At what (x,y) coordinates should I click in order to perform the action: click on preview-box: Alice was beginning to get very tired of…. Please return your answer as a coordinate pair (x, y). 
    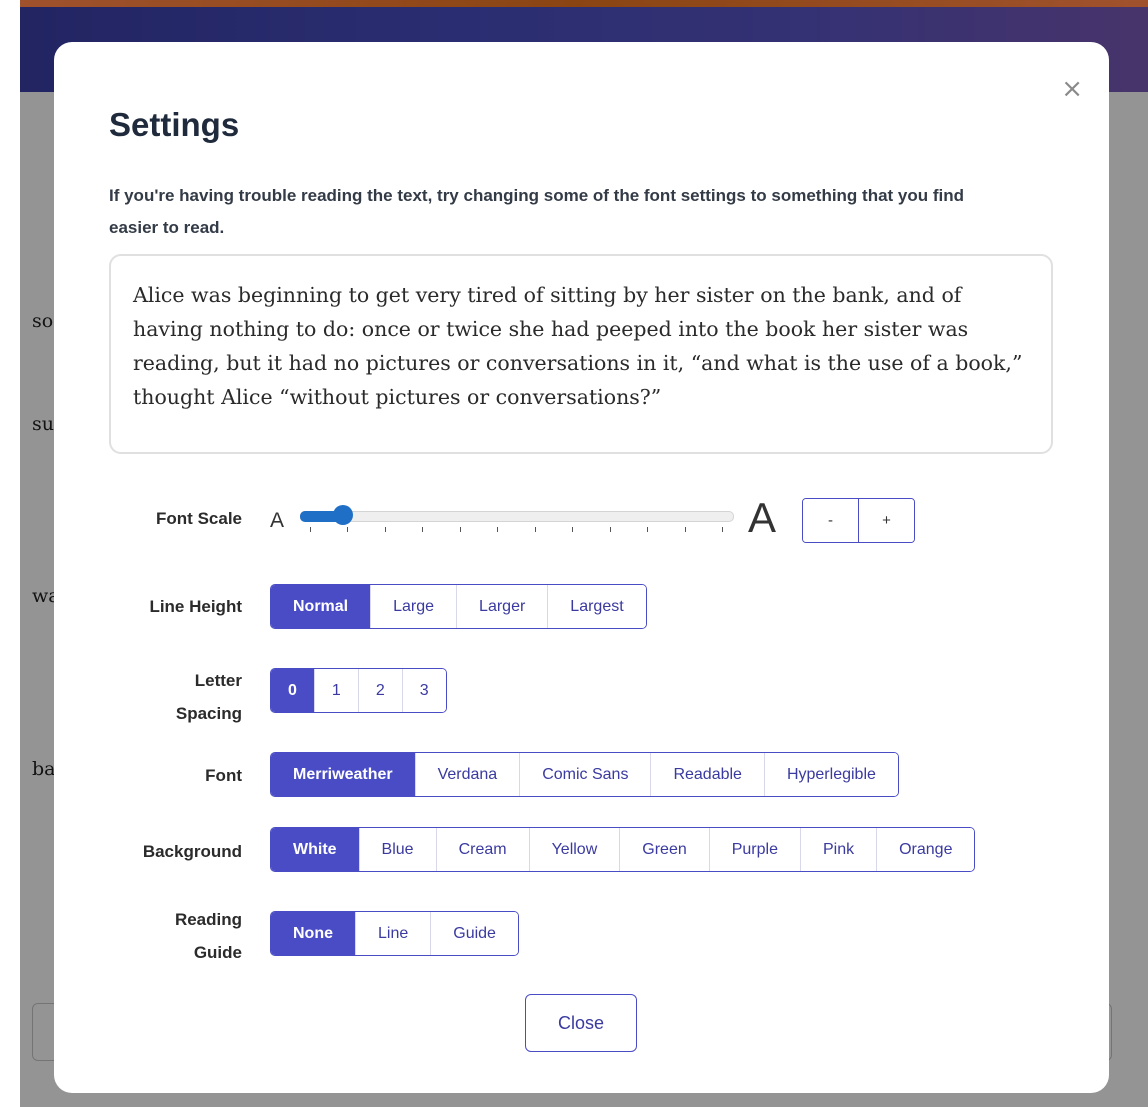
    Looking at the image, I should click on (581, 354).